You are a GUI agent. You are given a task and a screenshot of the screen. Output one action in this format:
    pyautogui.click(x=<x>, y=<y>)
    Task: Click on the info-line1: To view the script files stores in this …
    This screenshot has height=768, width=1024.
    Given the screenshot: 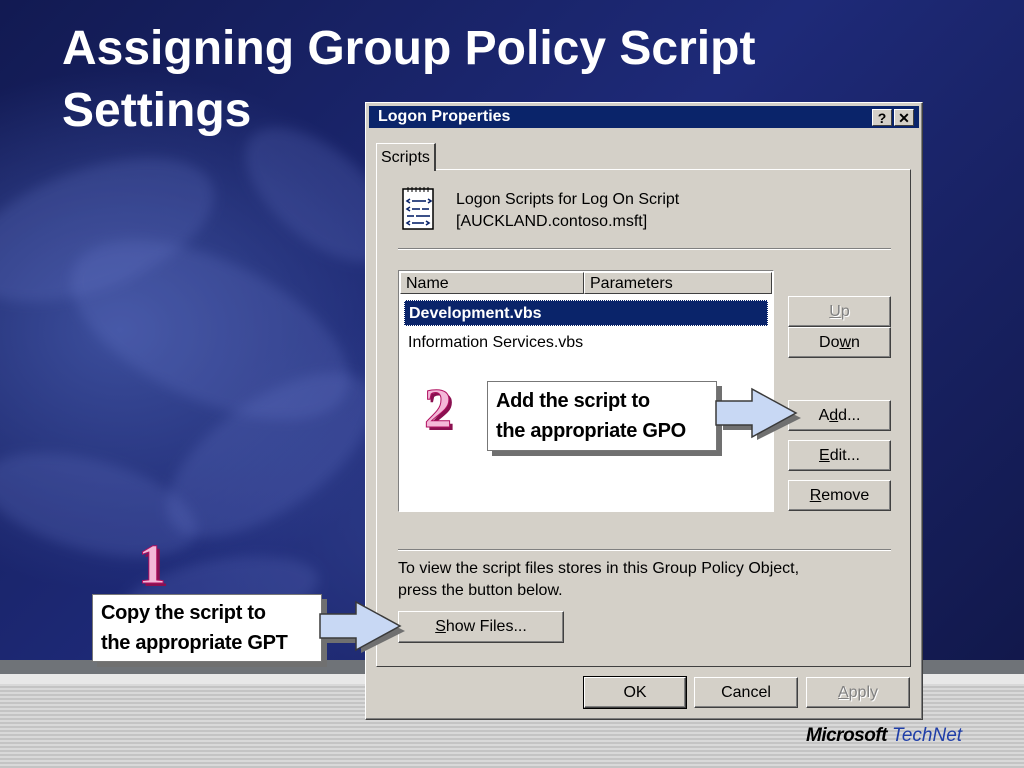 What is the action you would take?
    pyautogui.click(x=599, y=568)
    